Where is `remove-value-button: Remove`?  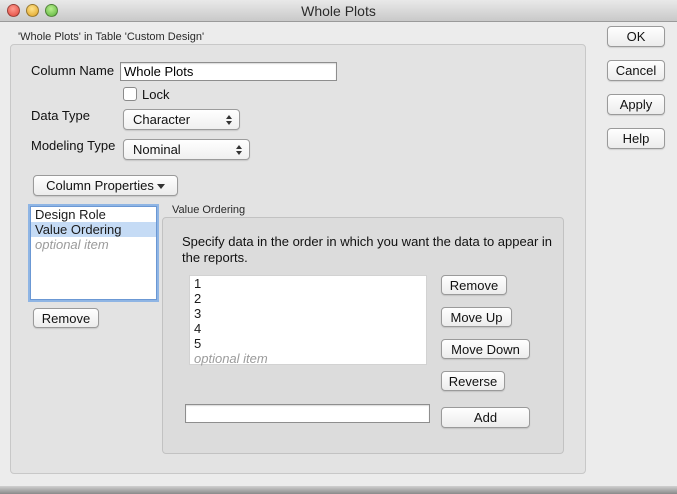
remove-value-button: Remove is located at coordinates (474, 285).